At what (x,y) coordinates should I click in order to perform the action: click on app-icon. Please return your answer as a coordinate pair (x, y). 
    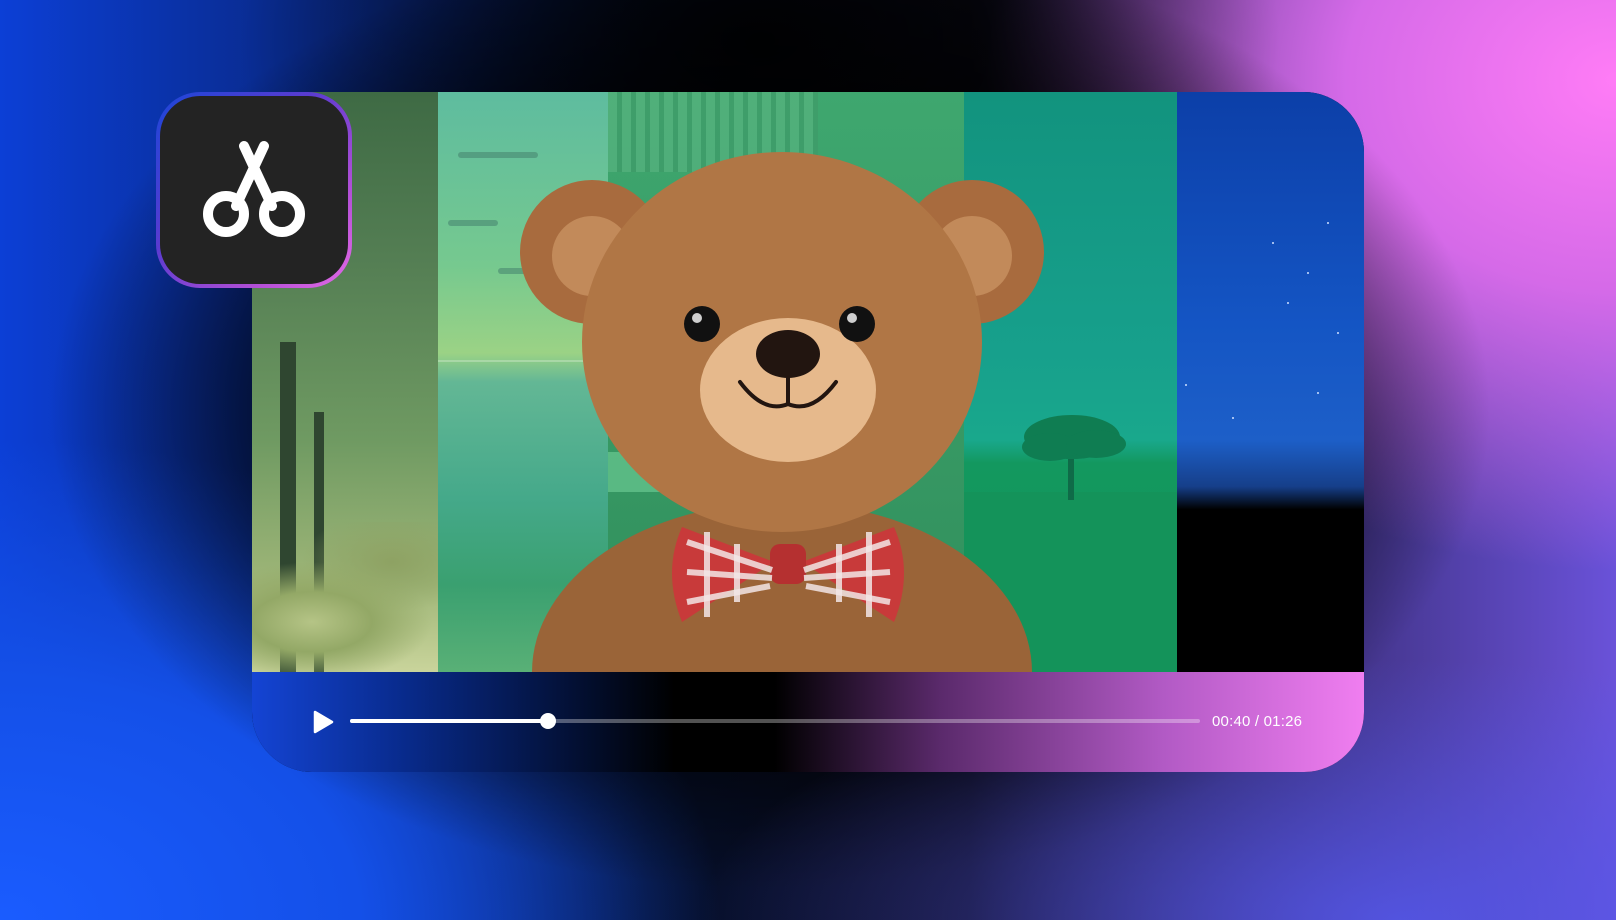
    Looking at the image, I should click on (254, 190).